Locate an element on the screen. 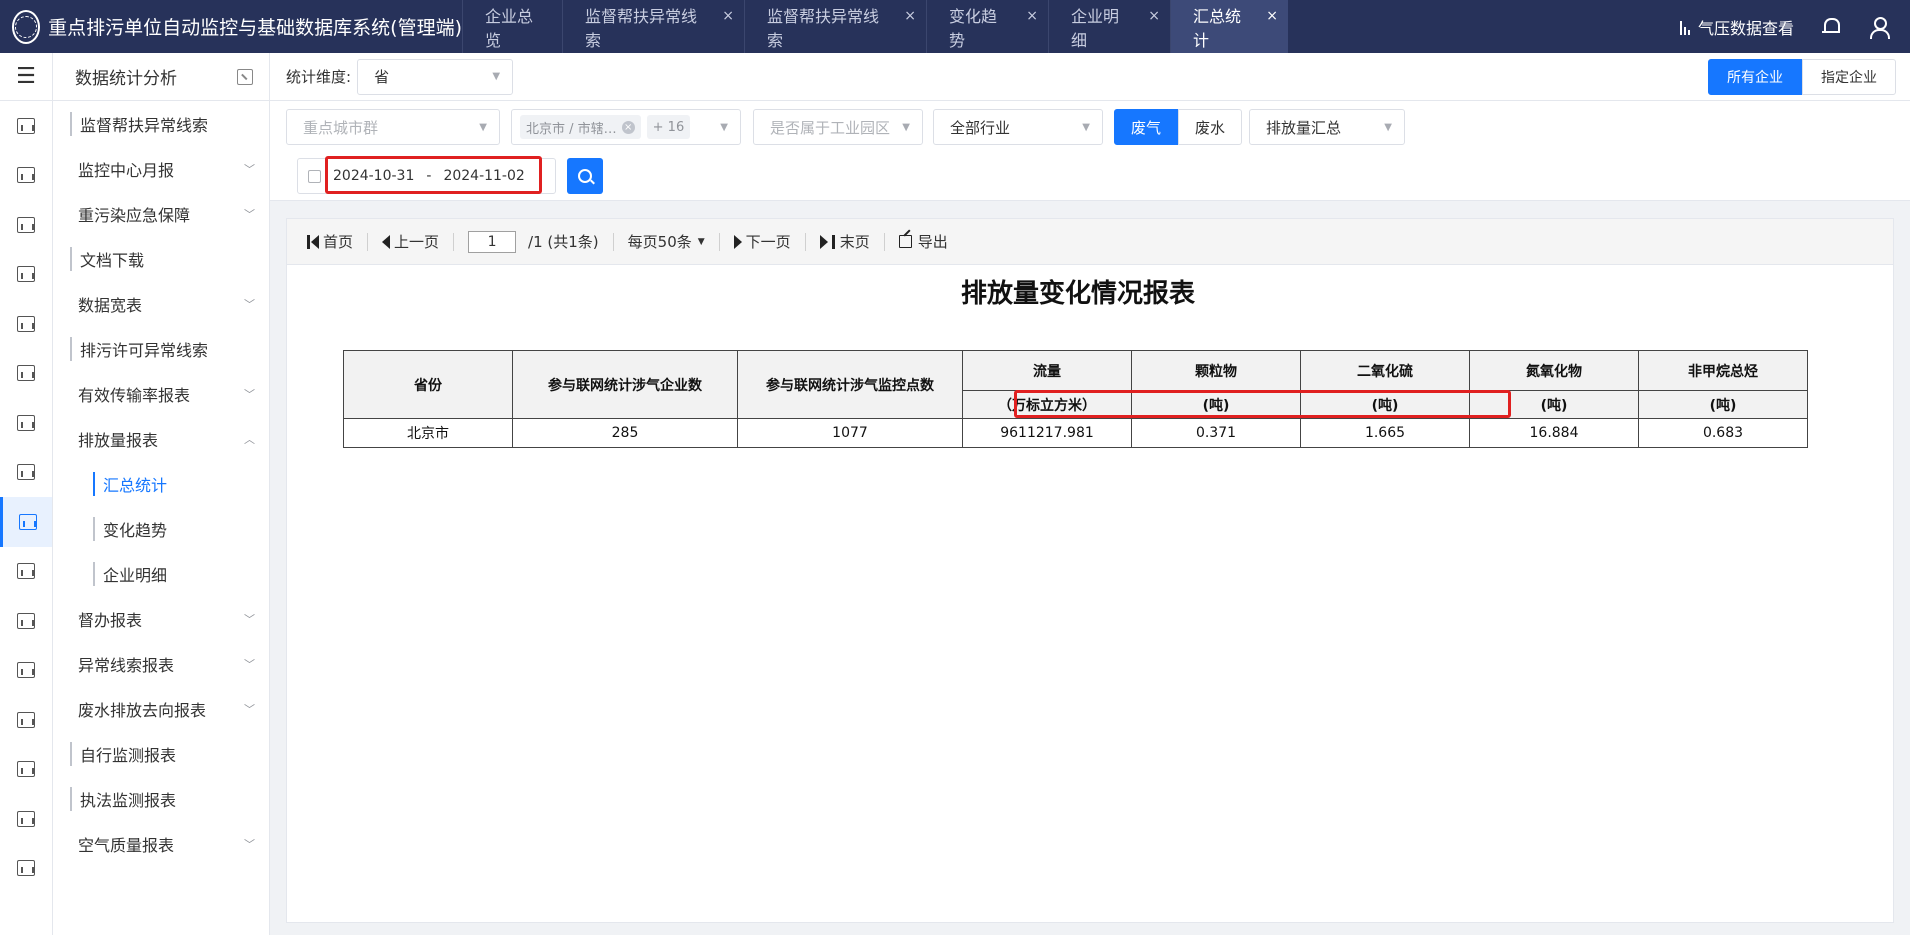 This screenshot has width=1910, height=935. triangle-left-icon is located at coordinates (315, 241).